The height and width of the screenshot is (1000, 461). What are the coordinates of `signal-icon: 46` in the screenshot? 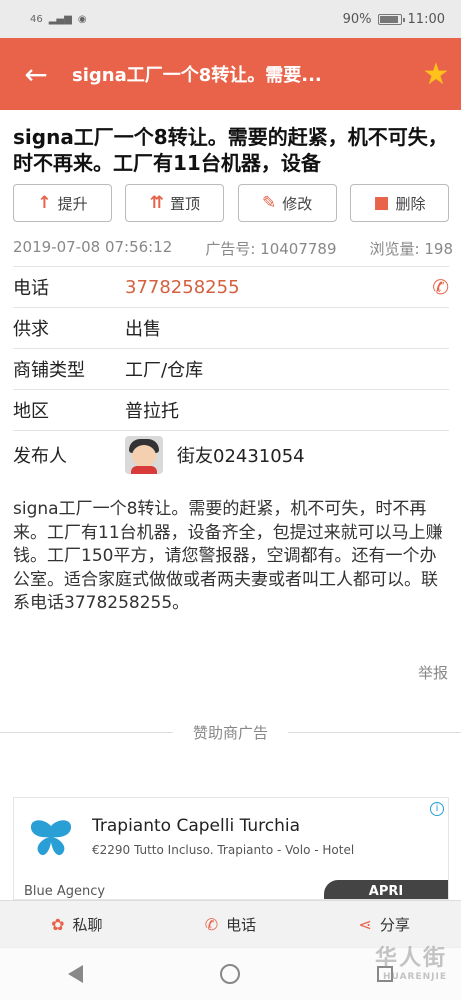 It's located at (36, 19).